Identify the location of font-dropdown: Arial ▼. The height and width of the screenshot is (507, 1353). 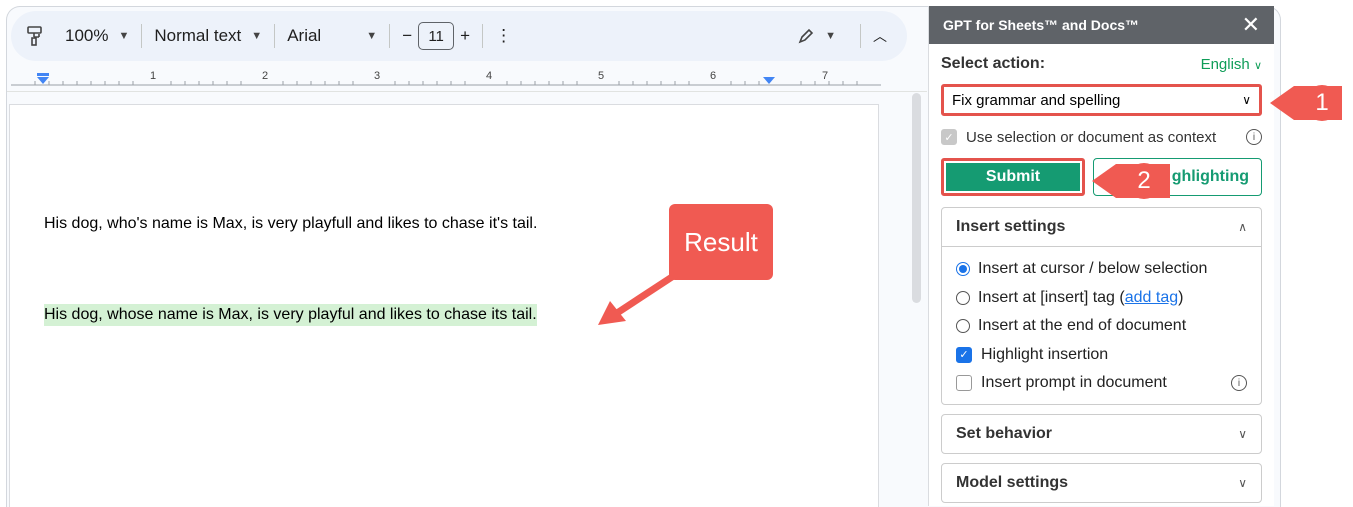
(332, 36).